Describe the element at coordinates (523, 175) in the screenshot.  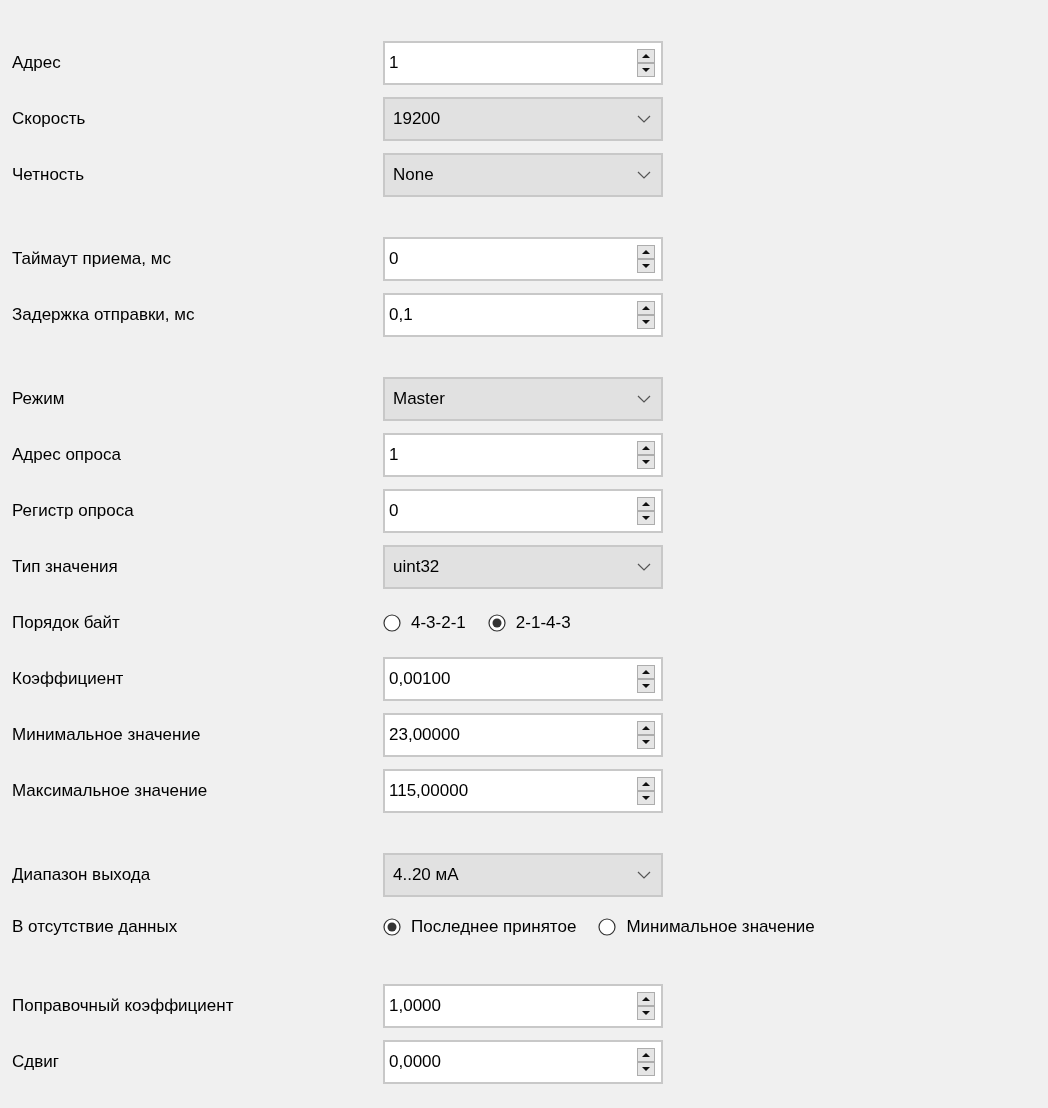
I see `dropdown: None` at that location.